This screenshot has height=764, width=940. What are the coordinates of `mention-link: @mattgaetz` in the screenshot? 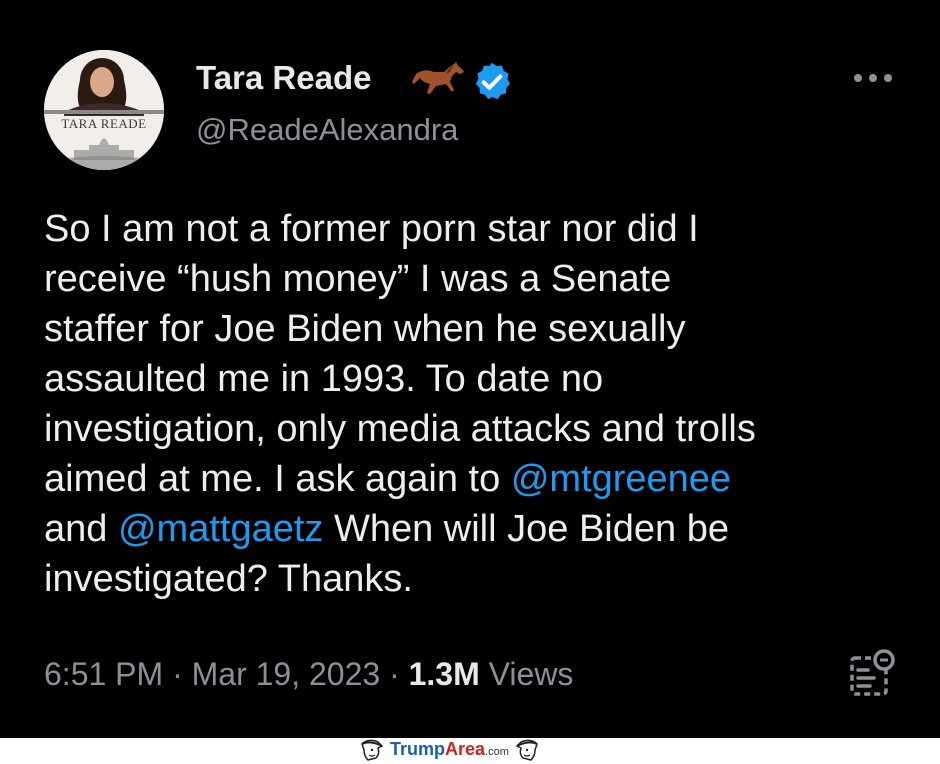 It's located at (220, 529).